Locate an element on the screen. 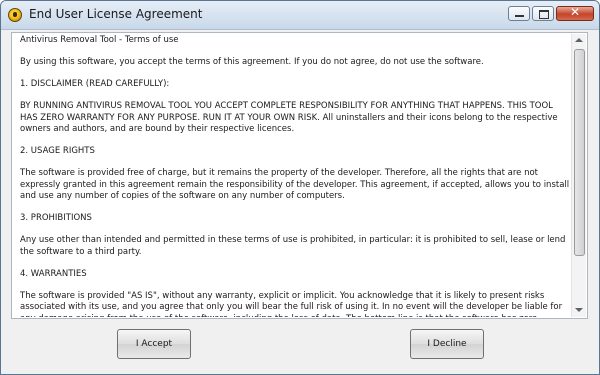  scroll-down-button is located at coordinates (579, 310).